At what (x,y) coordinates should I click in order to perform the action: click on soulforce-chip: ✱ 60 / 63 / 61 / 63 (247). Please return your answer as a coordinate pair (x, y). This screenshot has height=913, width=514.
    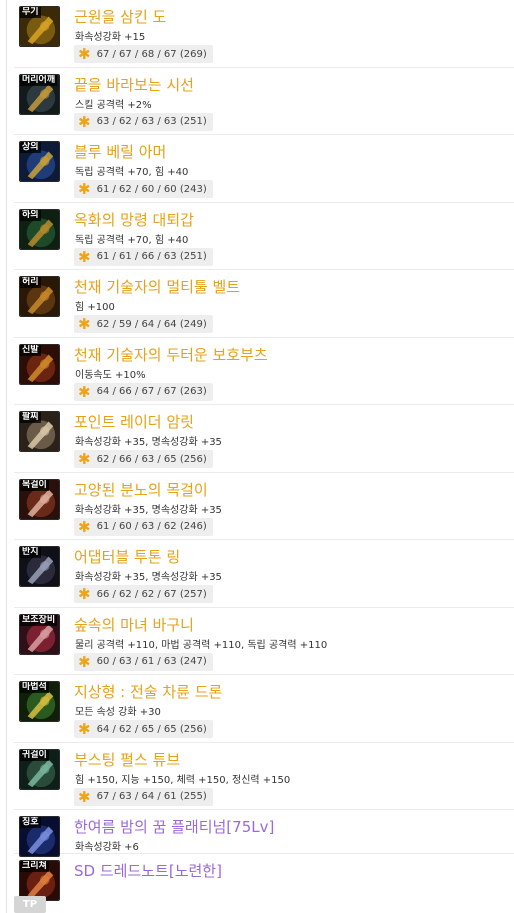
    Looking at the image, I should click on (143, 661).